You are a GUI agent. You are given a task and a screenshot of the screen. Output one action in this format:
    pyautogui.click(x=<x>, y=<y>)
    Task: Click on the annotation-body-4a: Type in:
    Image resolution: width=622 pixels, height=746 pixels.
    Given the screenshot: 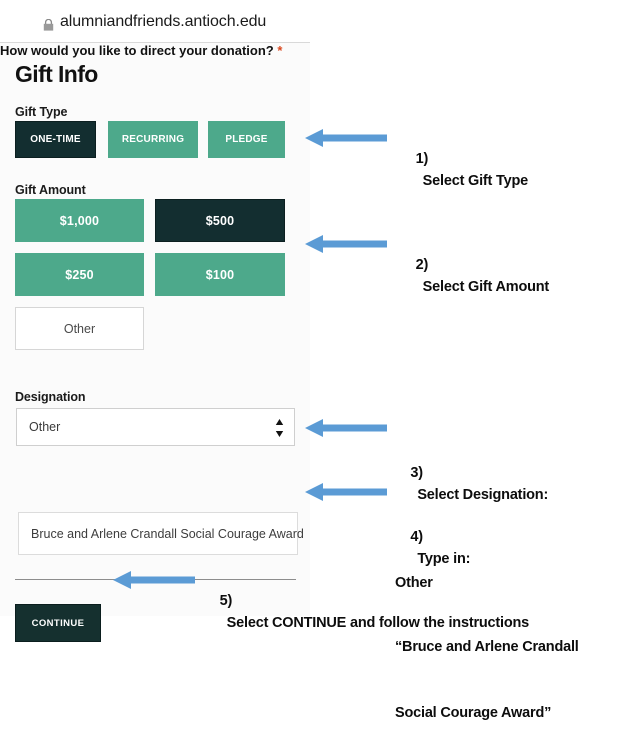 What is the action you would take?
    pyautogui.click(x=444, y=559)
    